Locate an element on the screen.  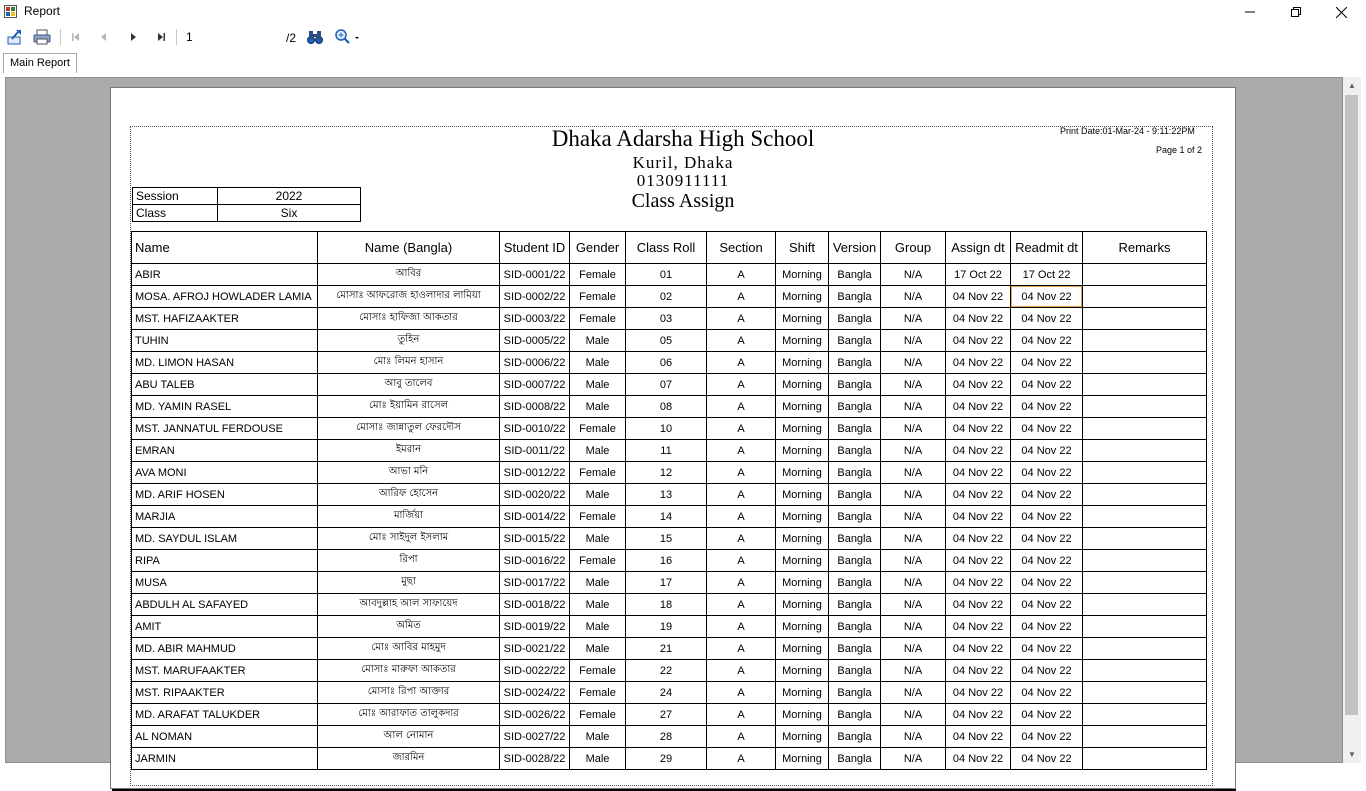
tab-main-report: Main Report is located at coordinates (40, 63).